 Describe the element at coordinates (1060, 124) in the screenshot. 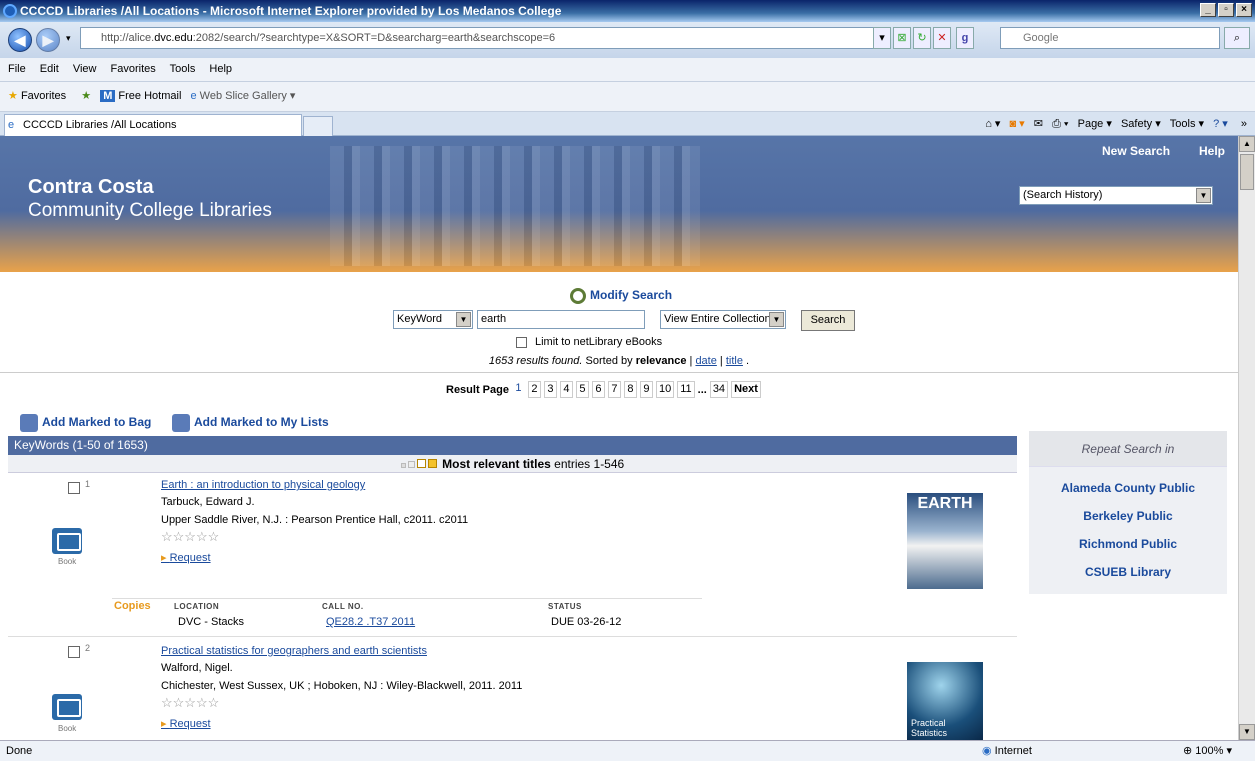

I see `print-icon: ⎙ ▾` at that location.